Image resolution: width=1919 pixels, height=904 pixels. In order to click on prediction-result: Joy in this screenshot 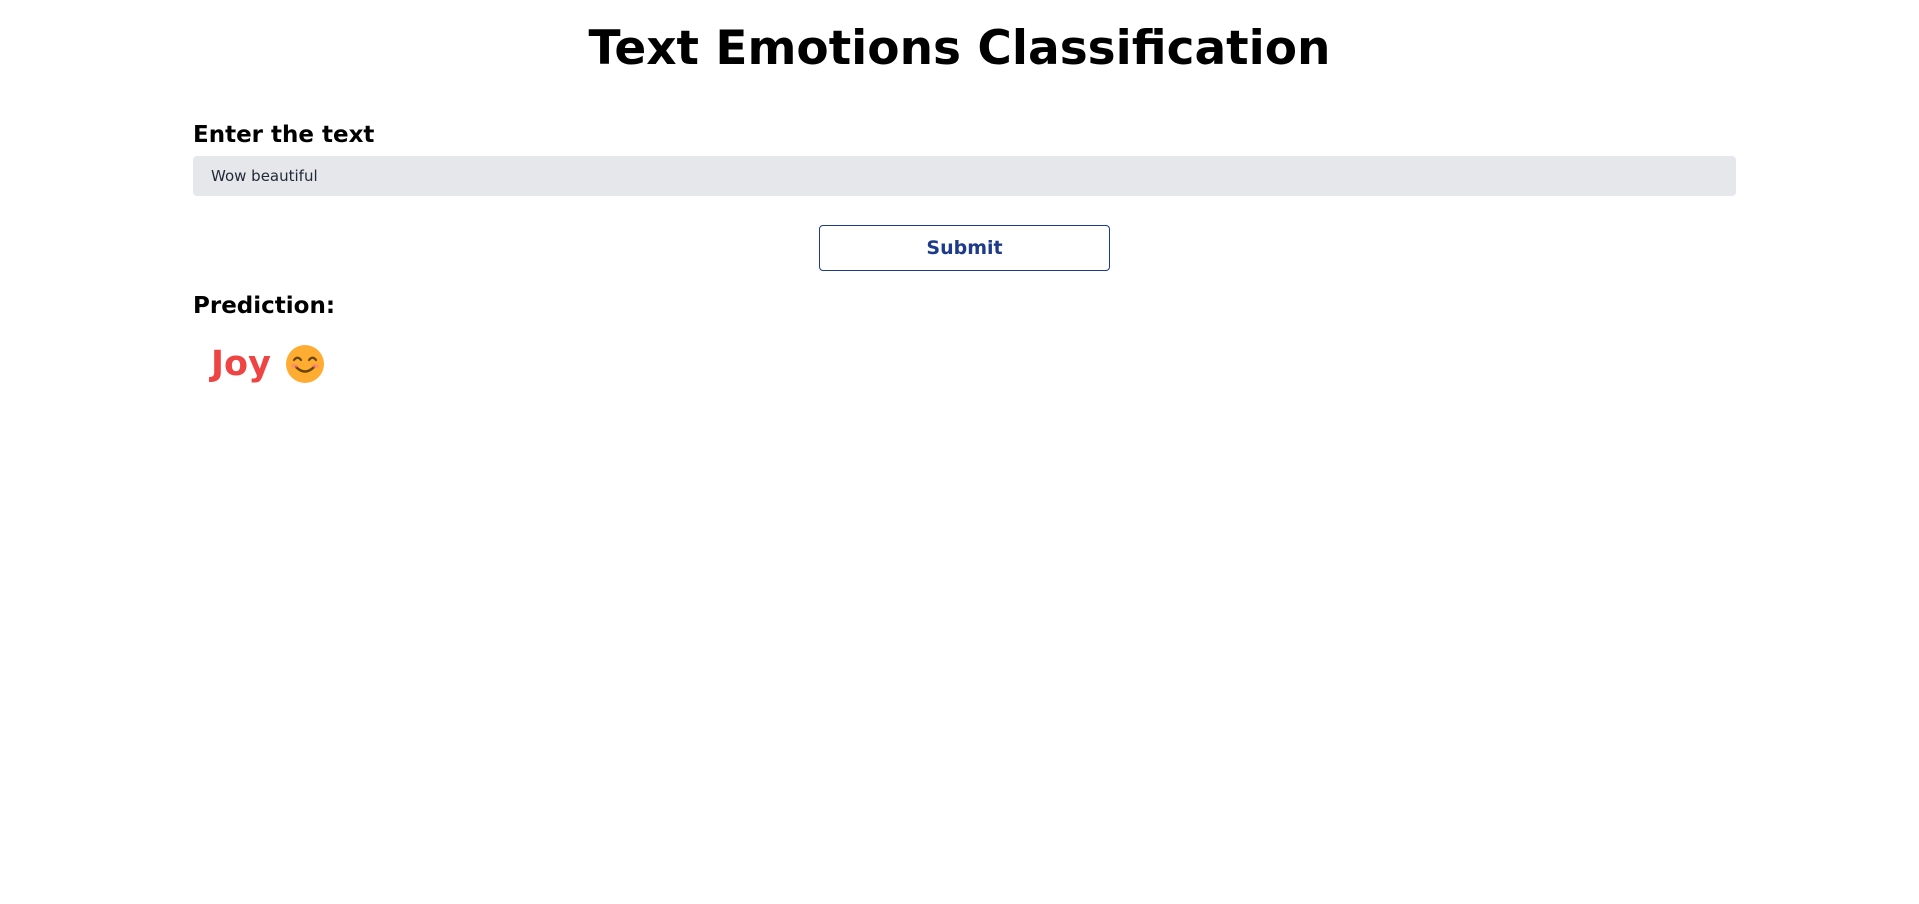, I will do `click(964, 364)`.